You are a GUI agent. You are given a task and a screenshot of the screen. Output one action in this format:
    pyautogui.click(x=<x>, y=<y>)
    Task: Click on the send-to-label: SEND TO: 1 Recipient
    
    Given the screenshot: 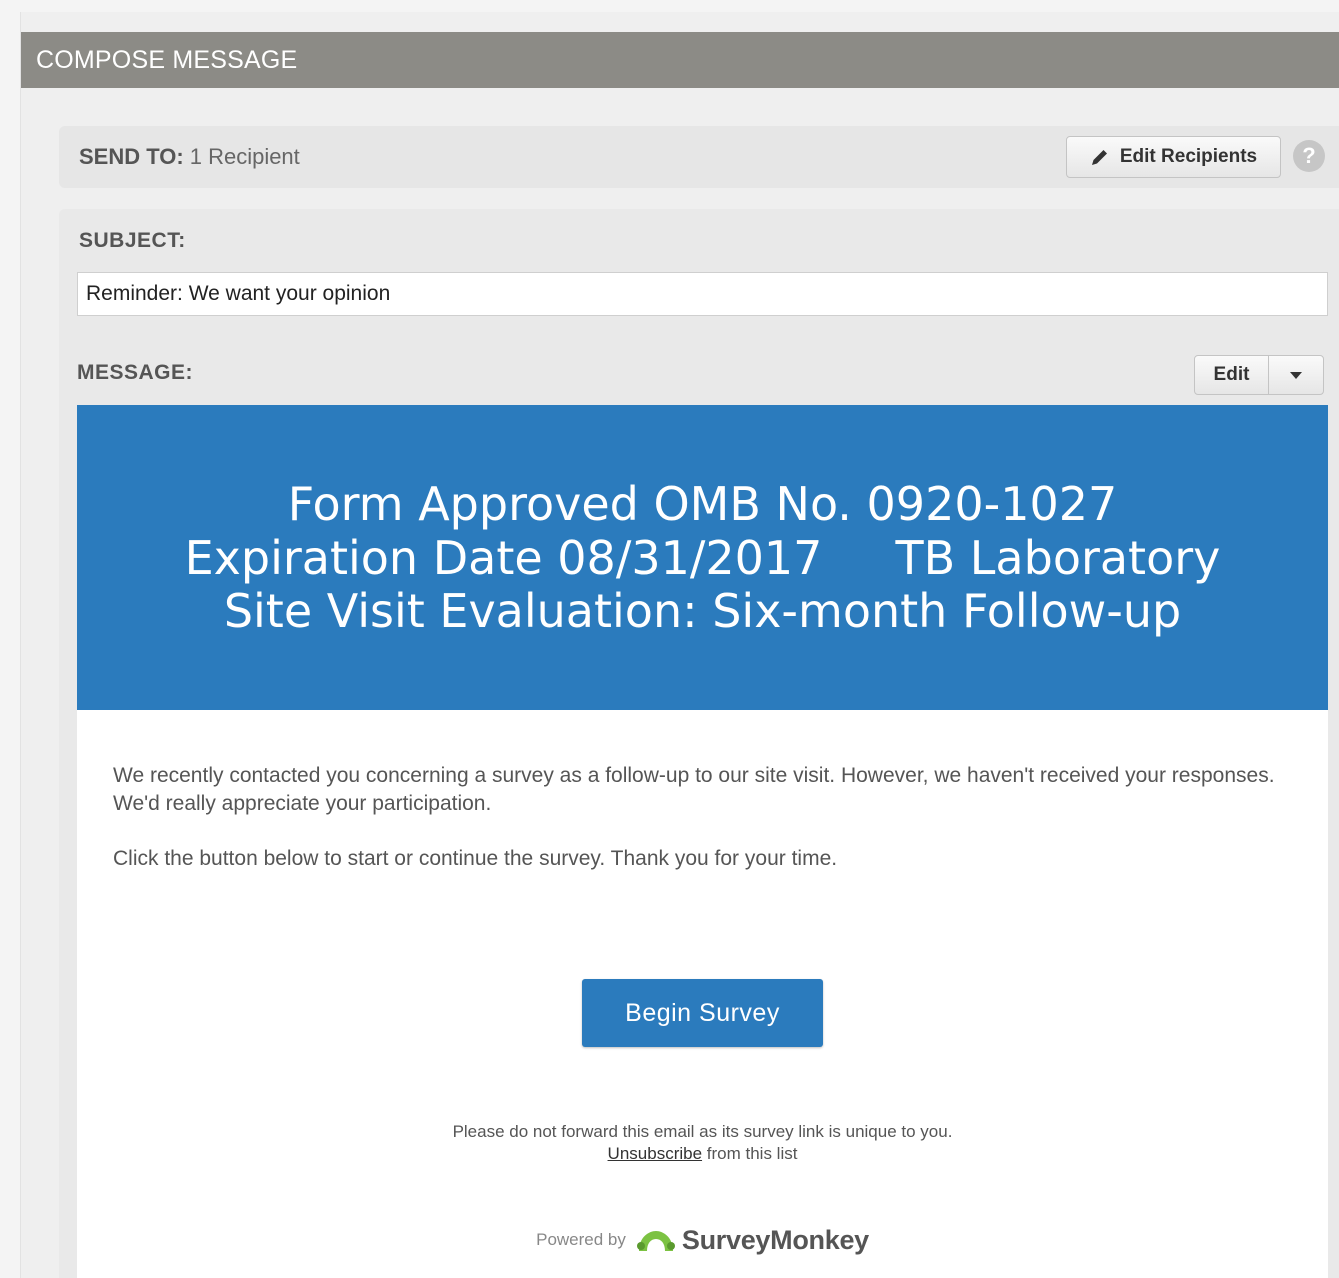 What is the action you would take?
    pyautogui.click(x=189, y=157)
    